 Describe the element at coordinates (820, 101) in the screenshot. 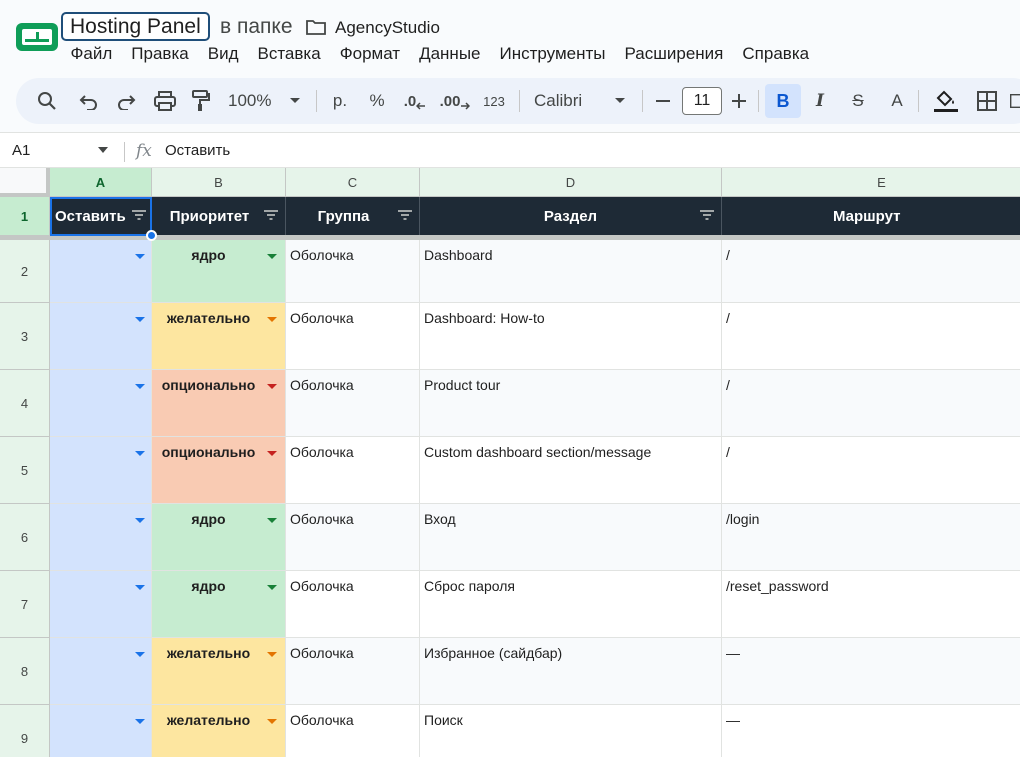

I see `italic-button: I` at that location.